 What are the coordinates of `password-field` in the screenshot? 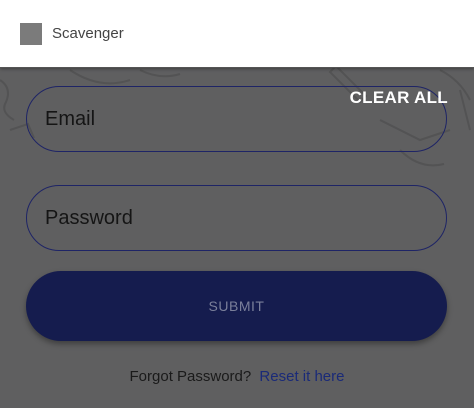 It's located at (236, 218).